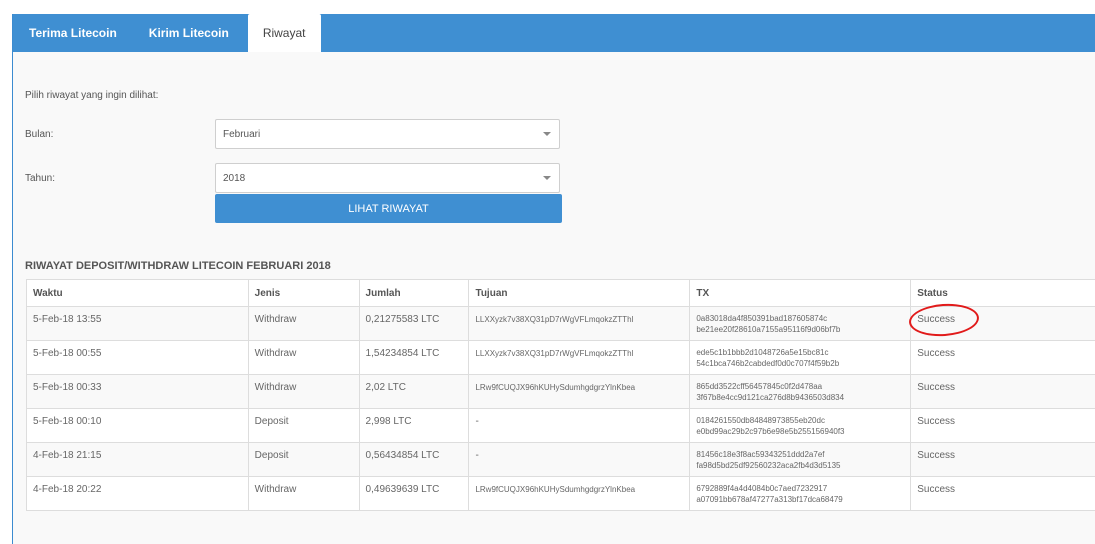 This screenshot has width=1095, height=544. What do you see at coordinates (137, 391) in the screenshot?
I see `cell-time: 5-Feb-18 00:33` at bounding box center [137, 391].